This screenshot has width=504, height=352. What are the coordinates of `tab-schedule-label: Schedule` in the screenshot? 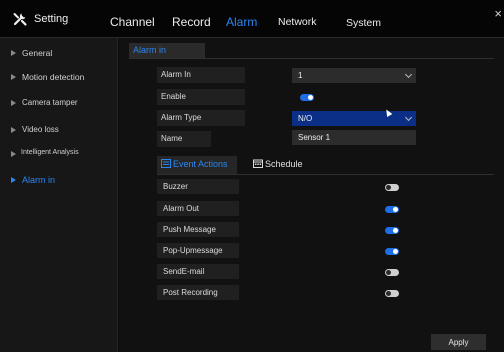 It's located at (284, 164).